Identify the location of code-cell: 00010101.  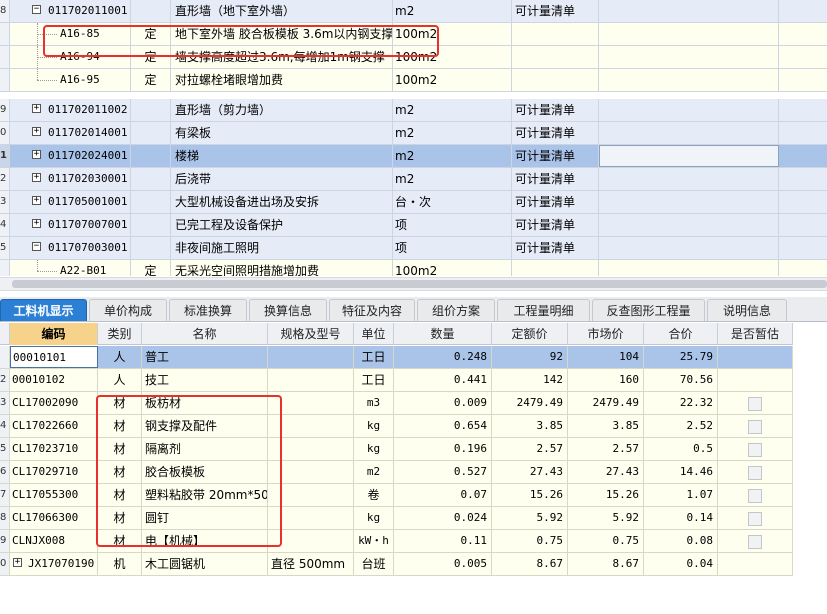
(54, 357).